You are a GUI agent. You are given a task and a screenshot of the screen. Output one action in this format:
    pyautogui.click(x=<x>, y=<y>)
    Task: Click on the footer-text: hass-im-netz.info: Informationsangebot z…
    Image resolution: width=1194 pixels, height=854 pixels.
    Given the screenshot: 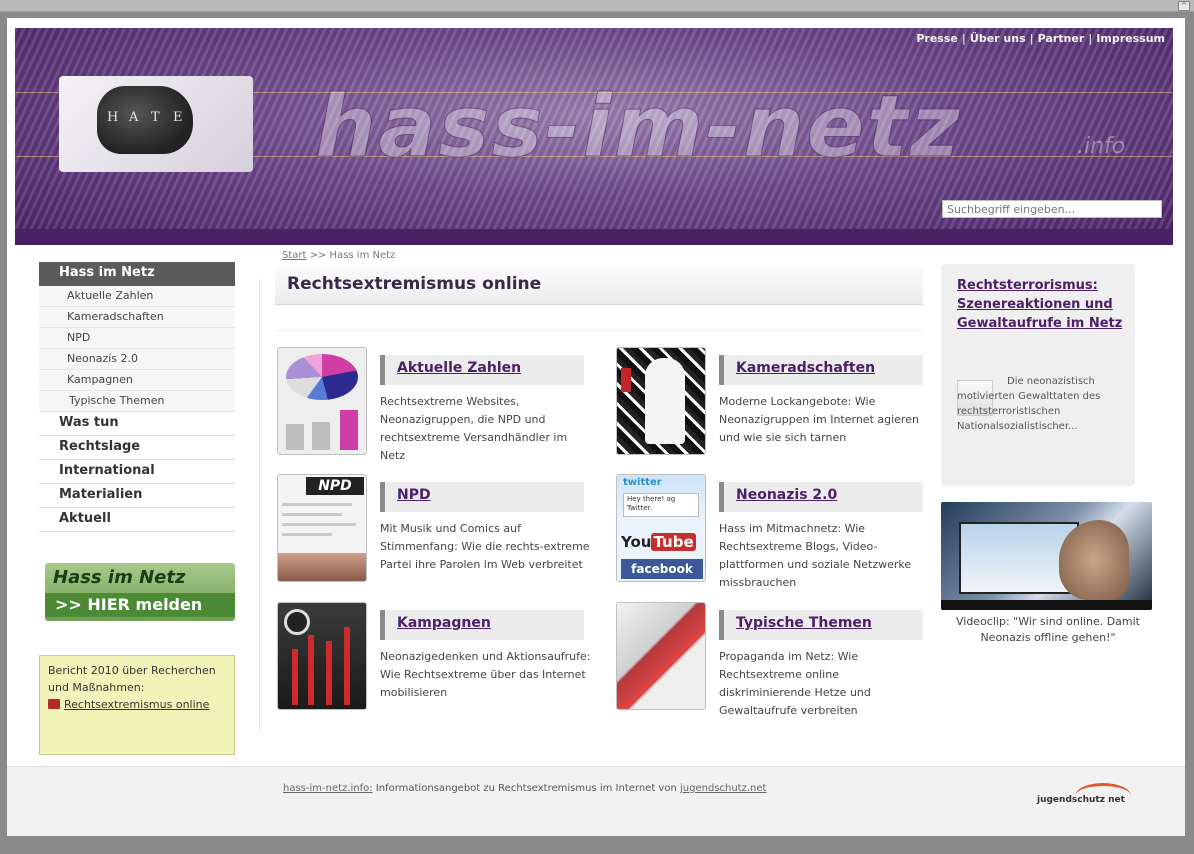 What is the action you would take?
    pyautogui.click(x=524, y=788)
    